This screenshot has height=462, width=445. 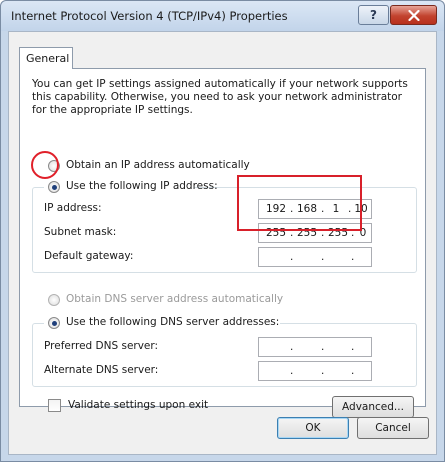 I want to click on use-following-dns-radio, so click(x=54, y=323).